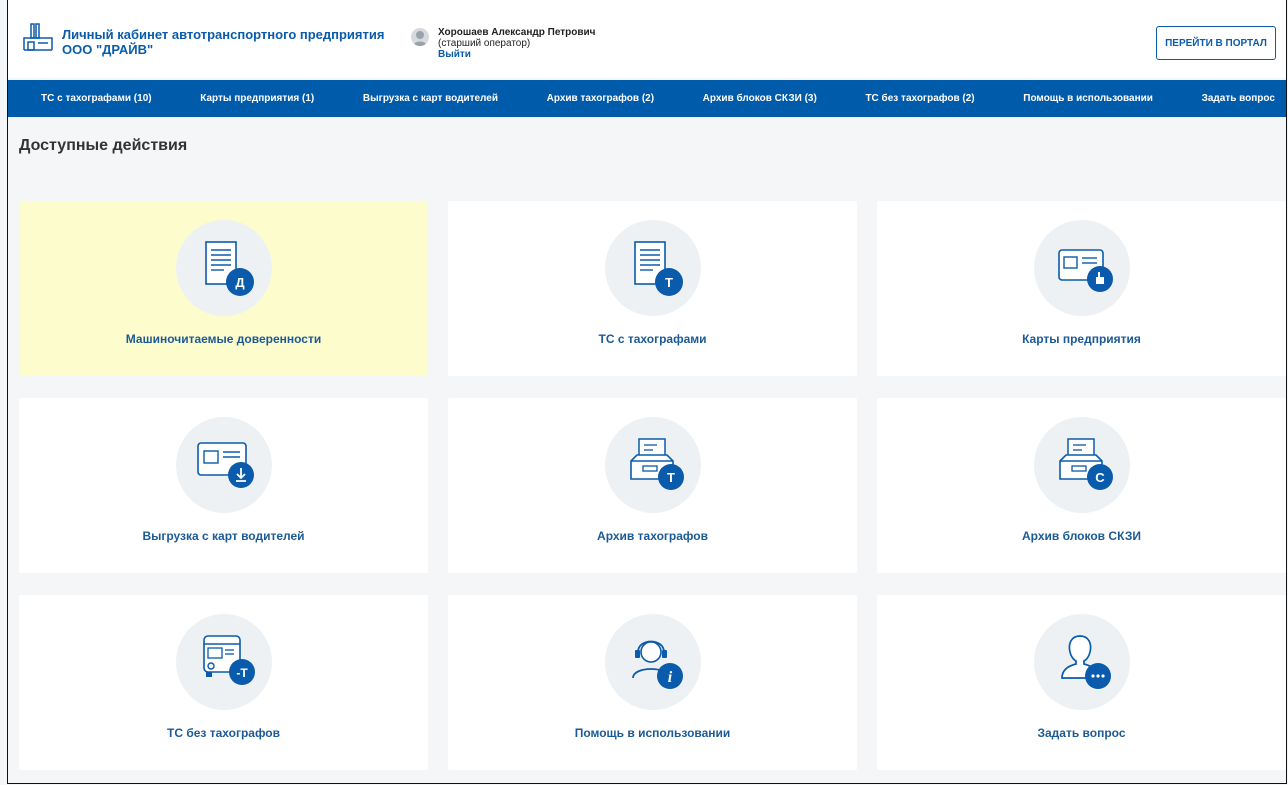  What do you see at coordinates (760, 98) in the screenshot?
I see `nav-item-skzi-archive: Архив блоков СКЗИ (3)` at bounding box center [760, 98].